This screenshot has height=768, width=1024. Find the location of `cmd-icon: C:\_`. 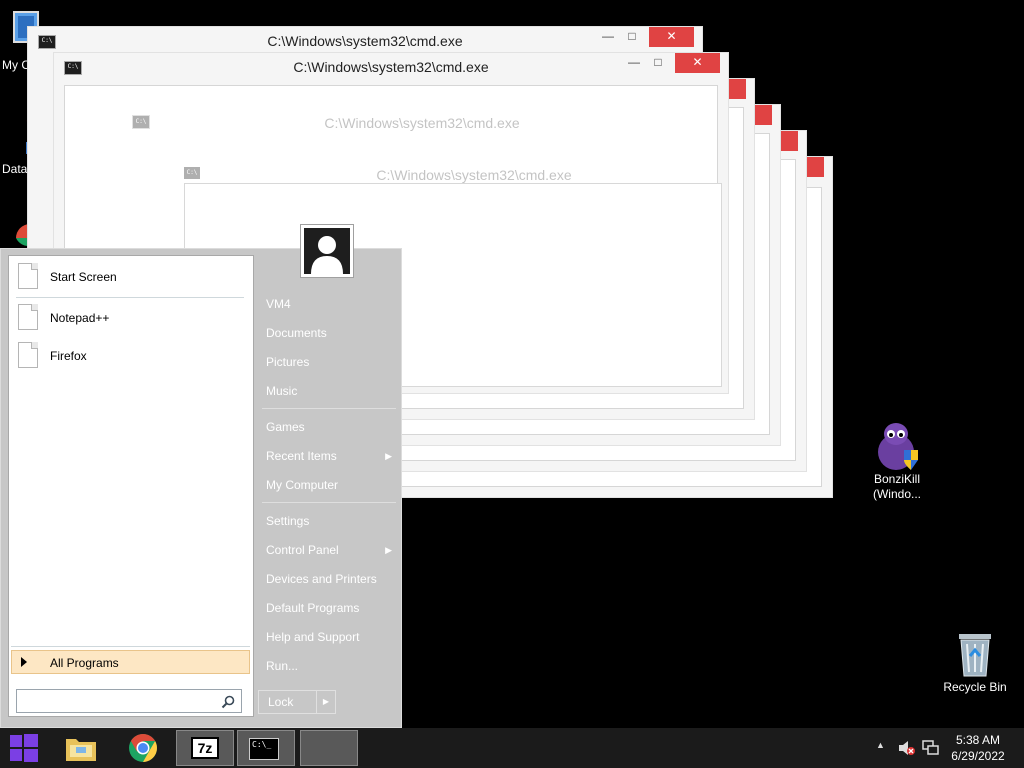

cmd-icon: C:\_ is located at coordinates (264, 749).